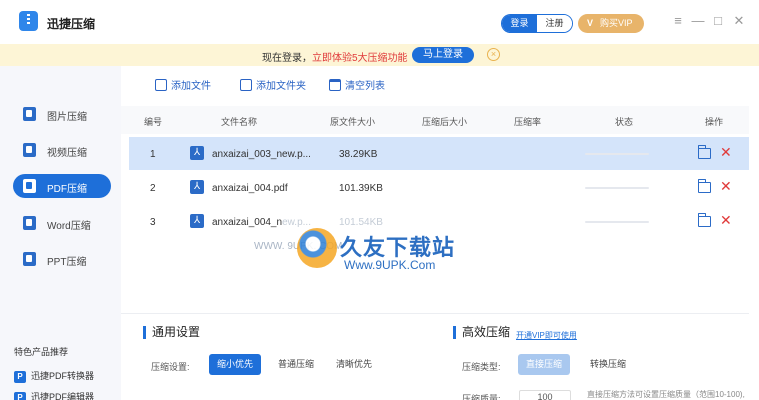 Image resolution: width=759 pixels, height=400 pixels. I want to click on image-icon, so click(29, 114).